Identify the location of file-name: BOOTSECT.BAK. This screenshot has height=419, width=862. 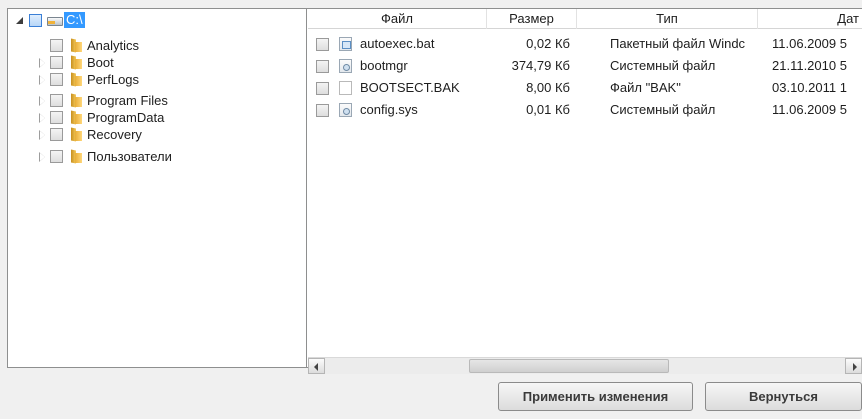
(422, 88).